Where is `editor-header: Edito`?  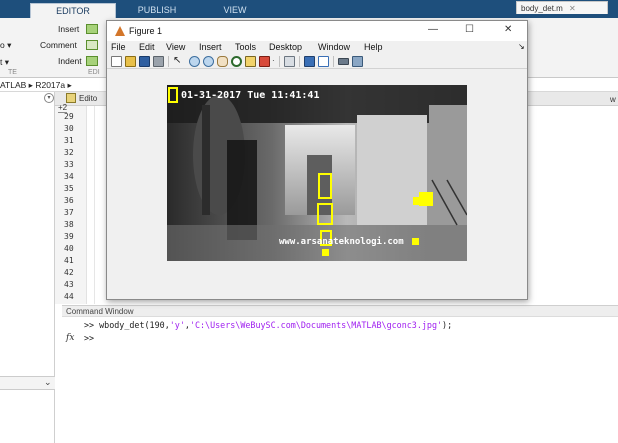 editor-header: Edito is located at coordinates (88, 98).